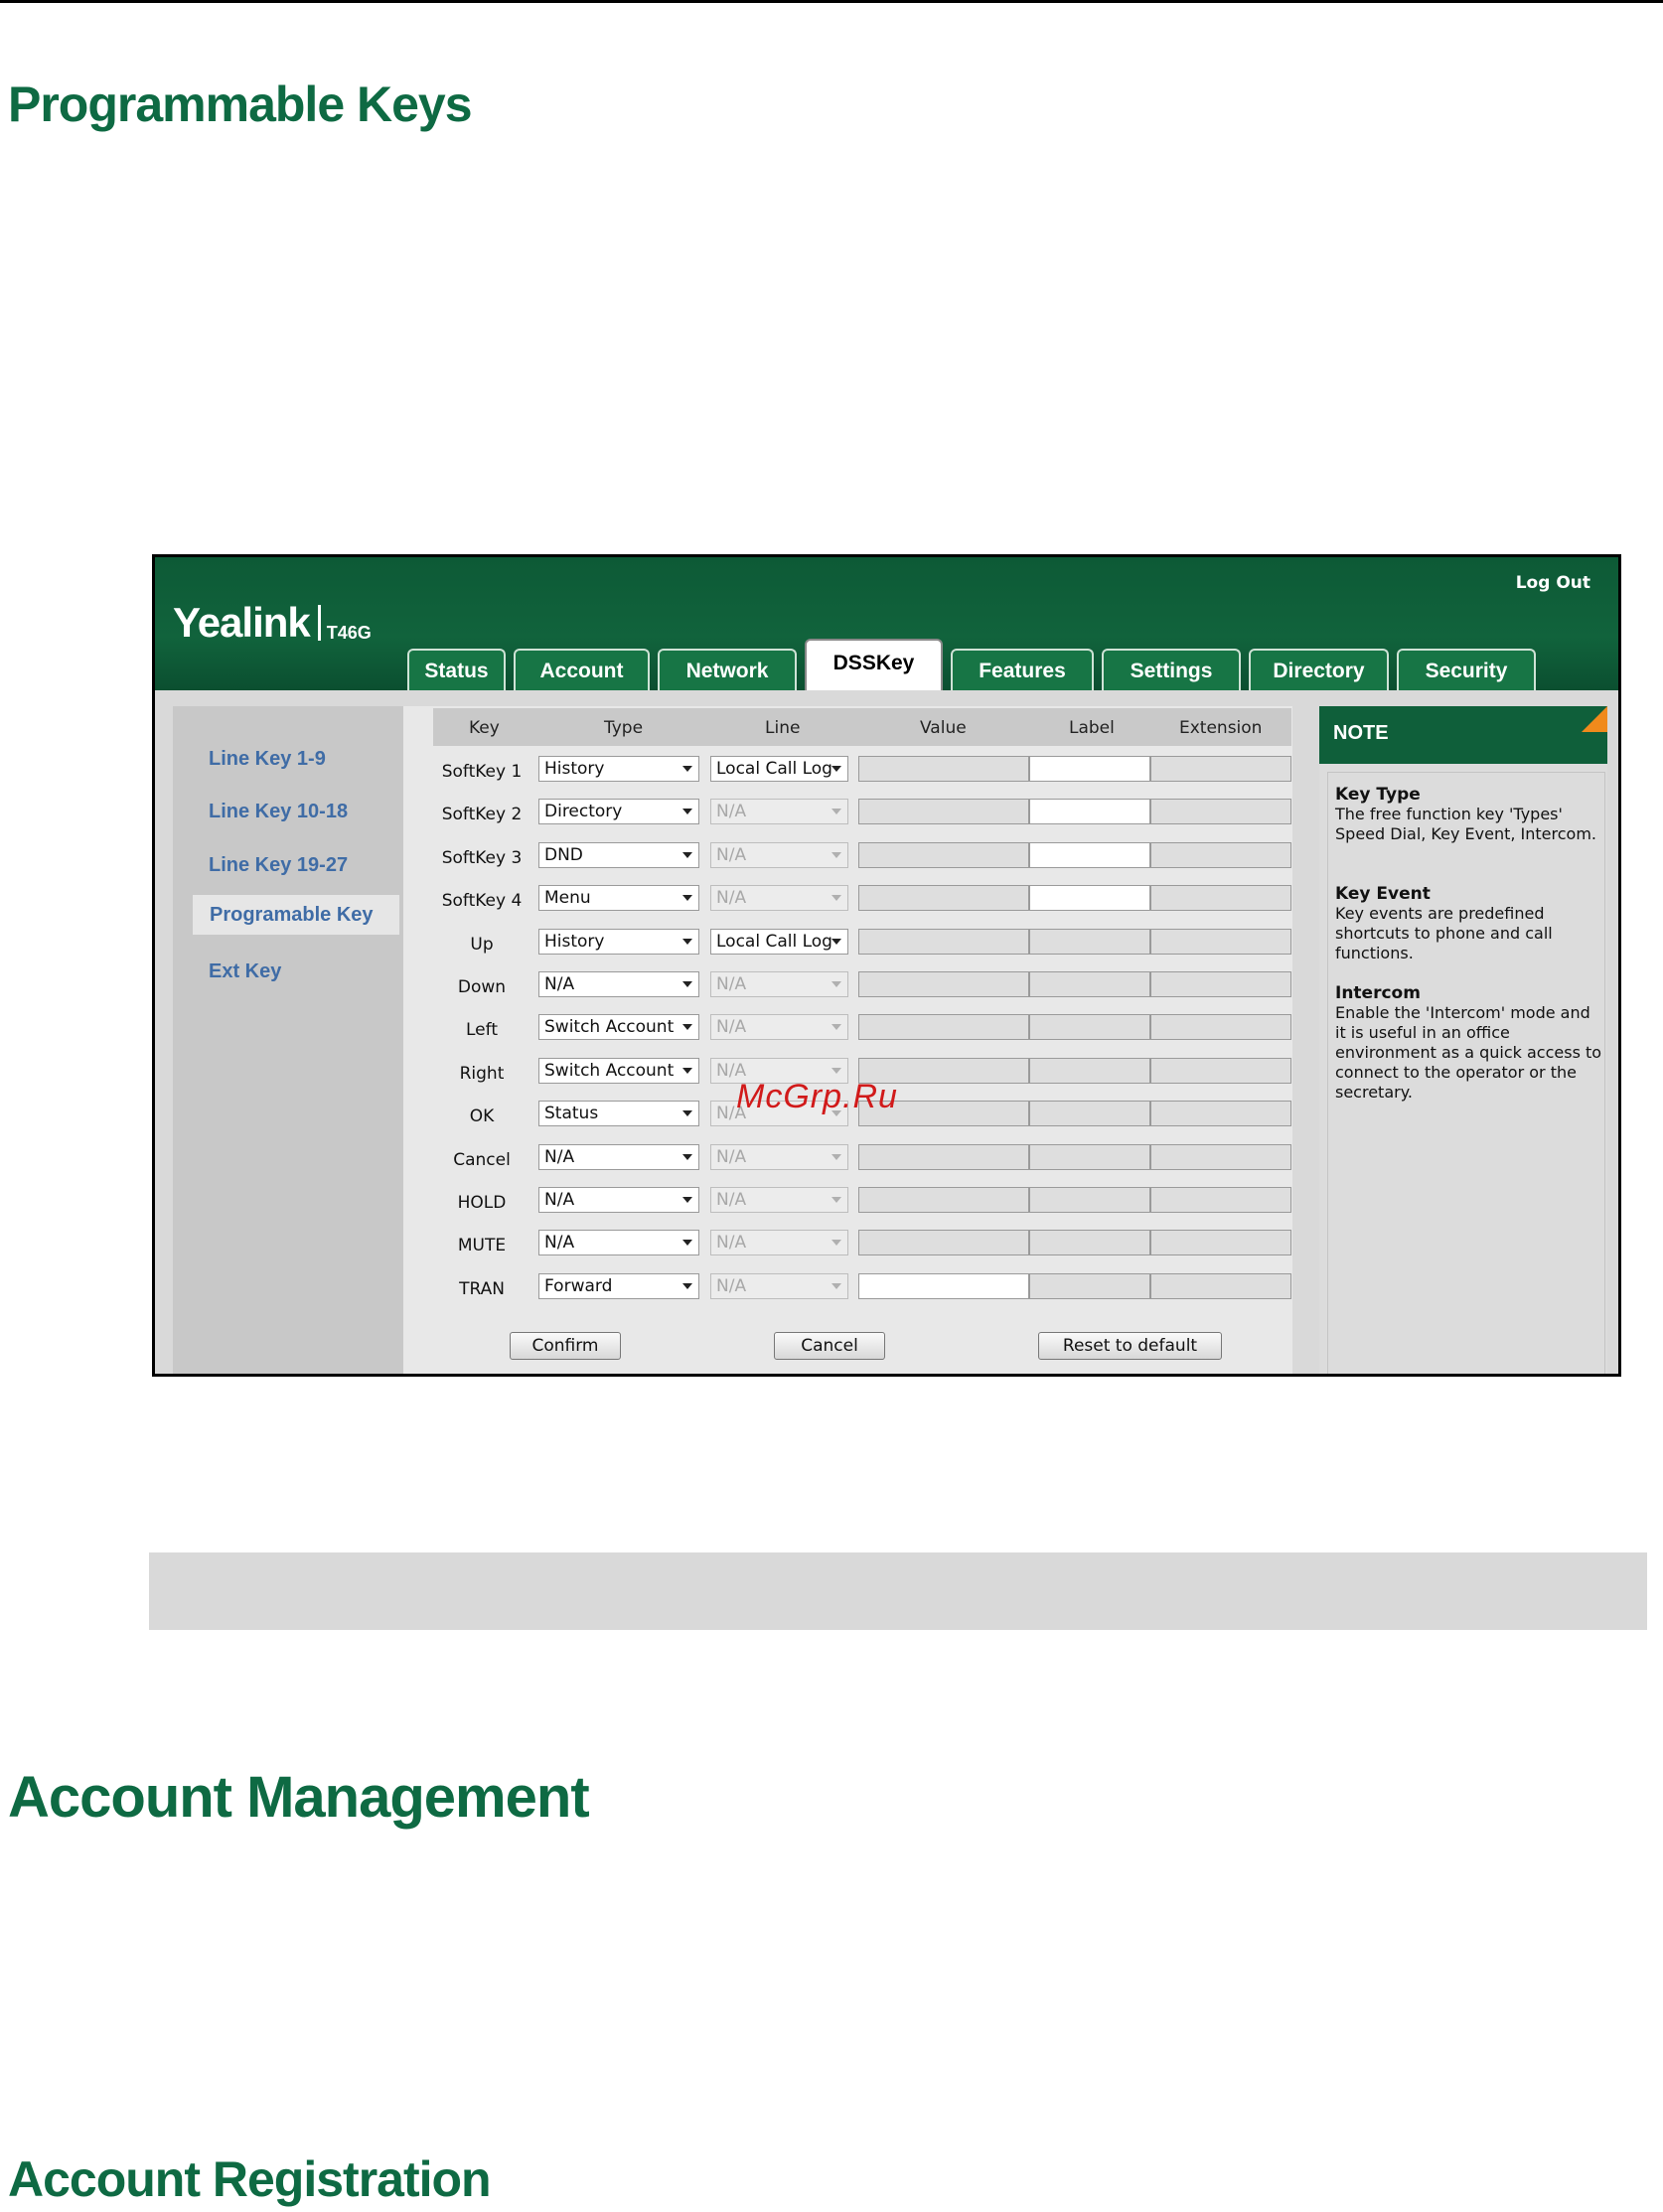  What do you see at coordinates (1221, 728) in the screenshot?
I see `column-header-extension: Extension` at bounding box center [1221, 728].